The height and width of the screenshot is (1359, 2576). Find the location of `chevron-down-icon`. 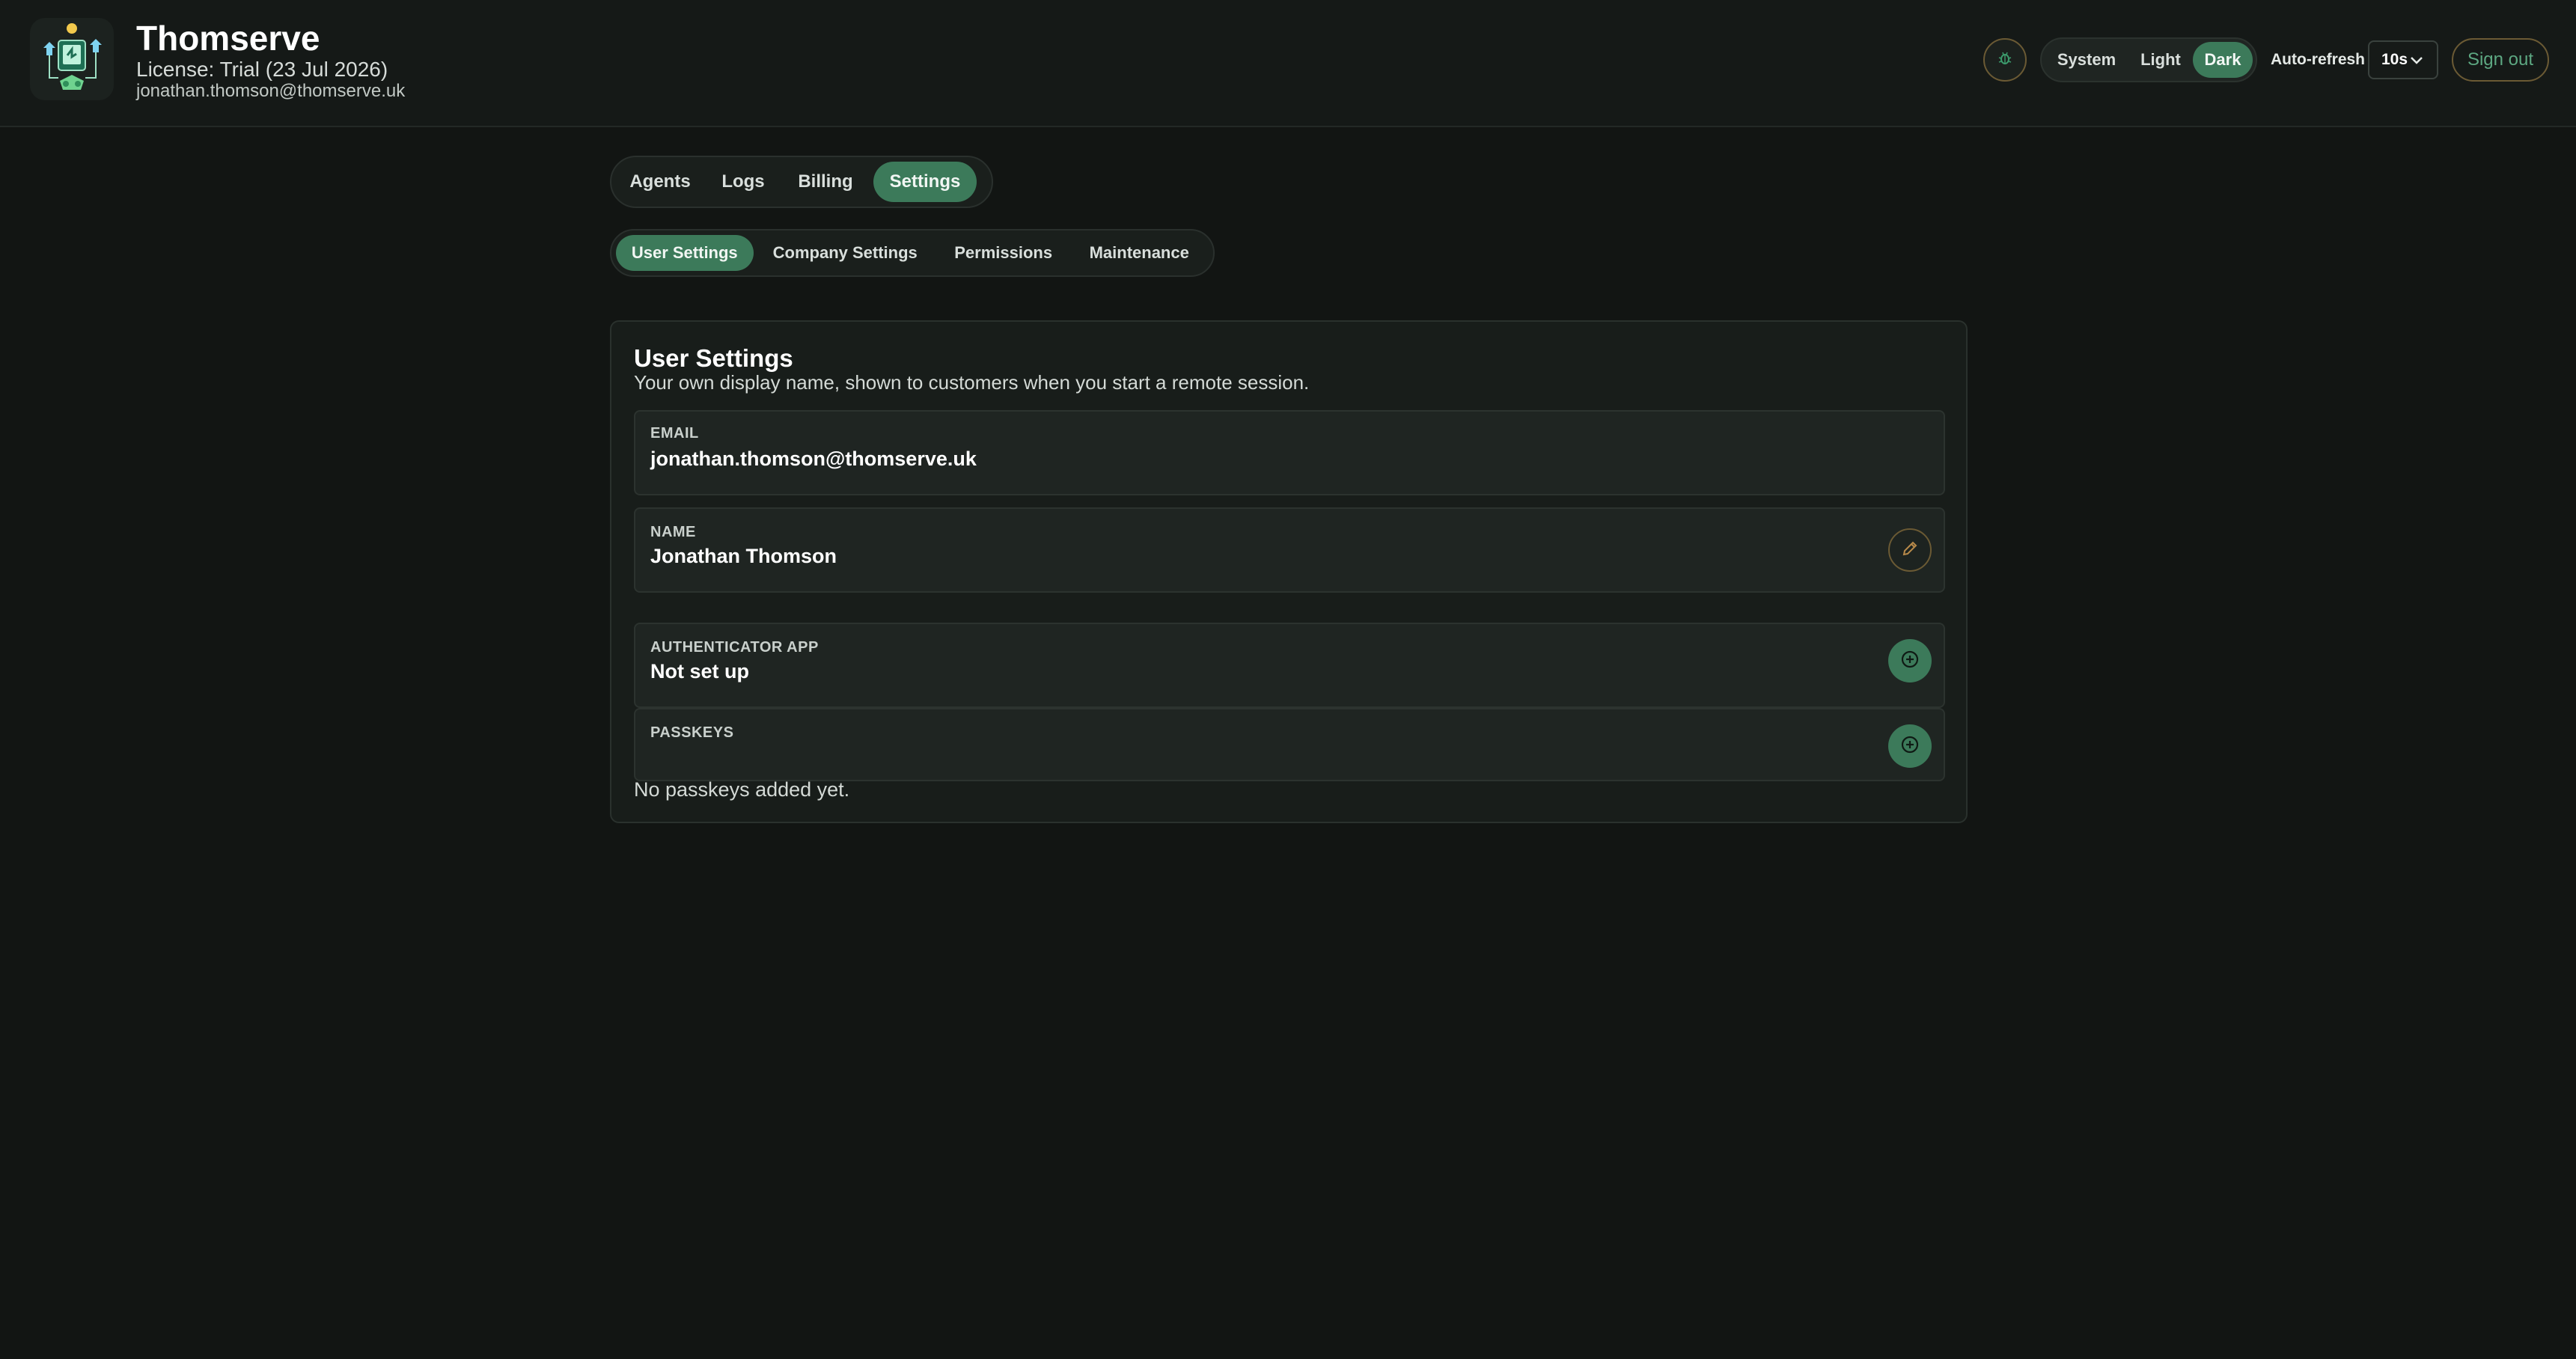

chevron-down-icon is located at coordinates (2416, 63).